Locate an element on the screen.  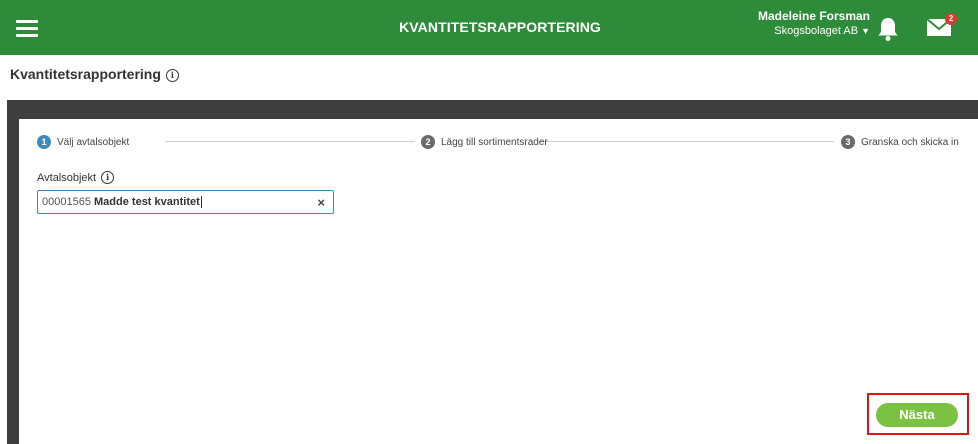
object-number: 00001565 is located at coordinates (66, 202).